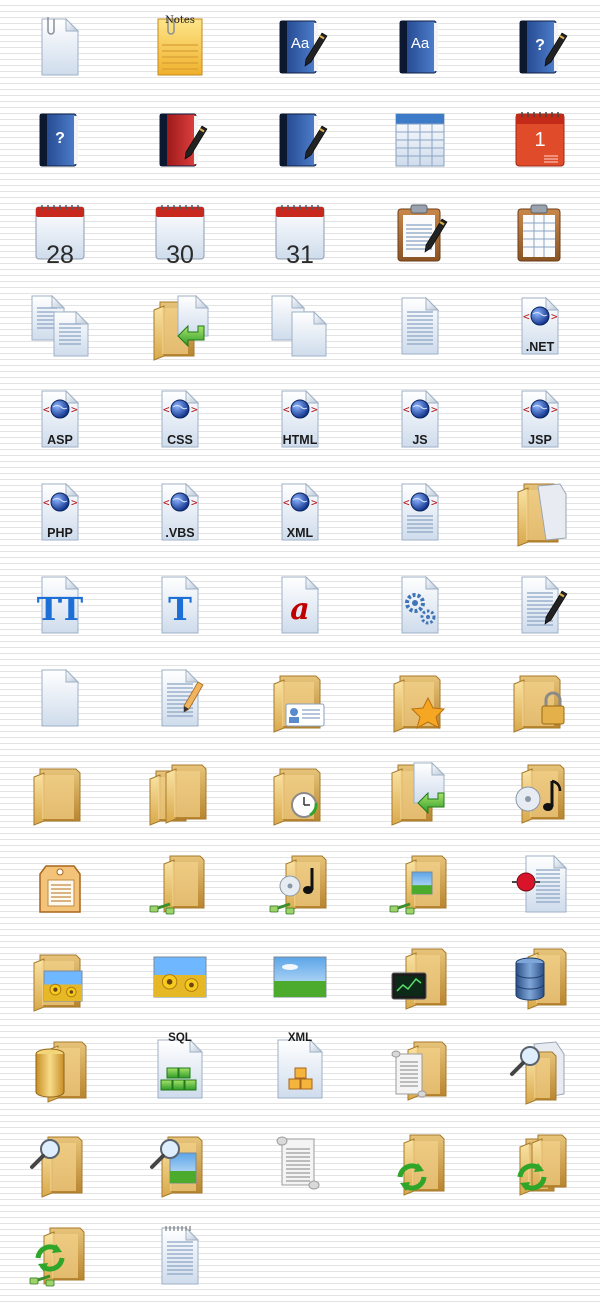 This screenshot has height=1306, width=600. What do you see at coordinates (539, 704) in the screenshot?
I see `folder-locked-icon` at bounding box center [539, 704].